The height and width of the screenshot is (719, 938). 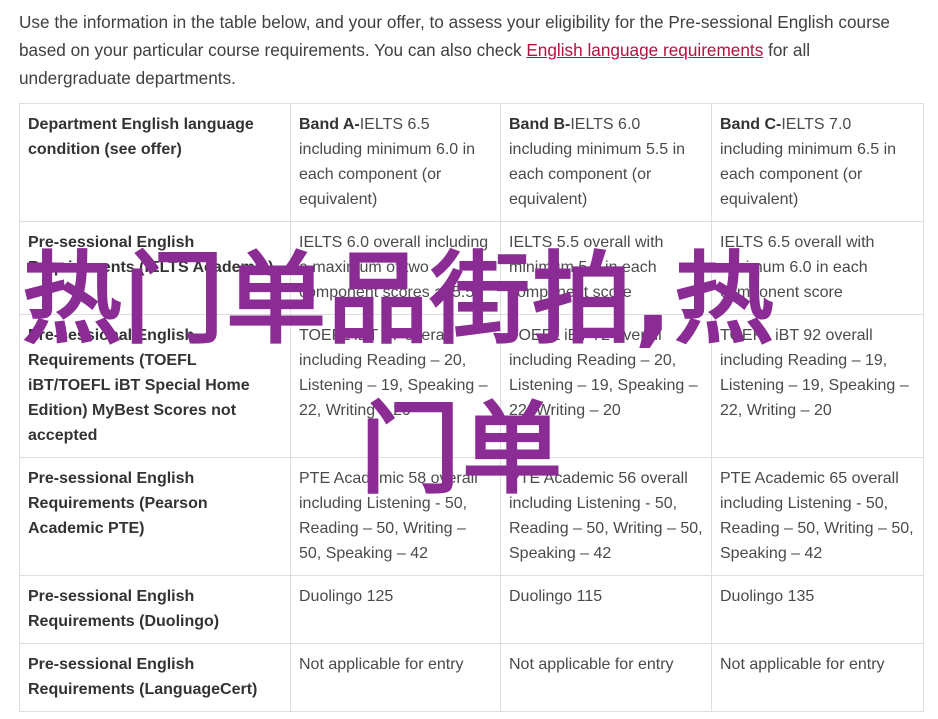 I want to click on band-a-name: Band A-, so click(x=329, y=124).